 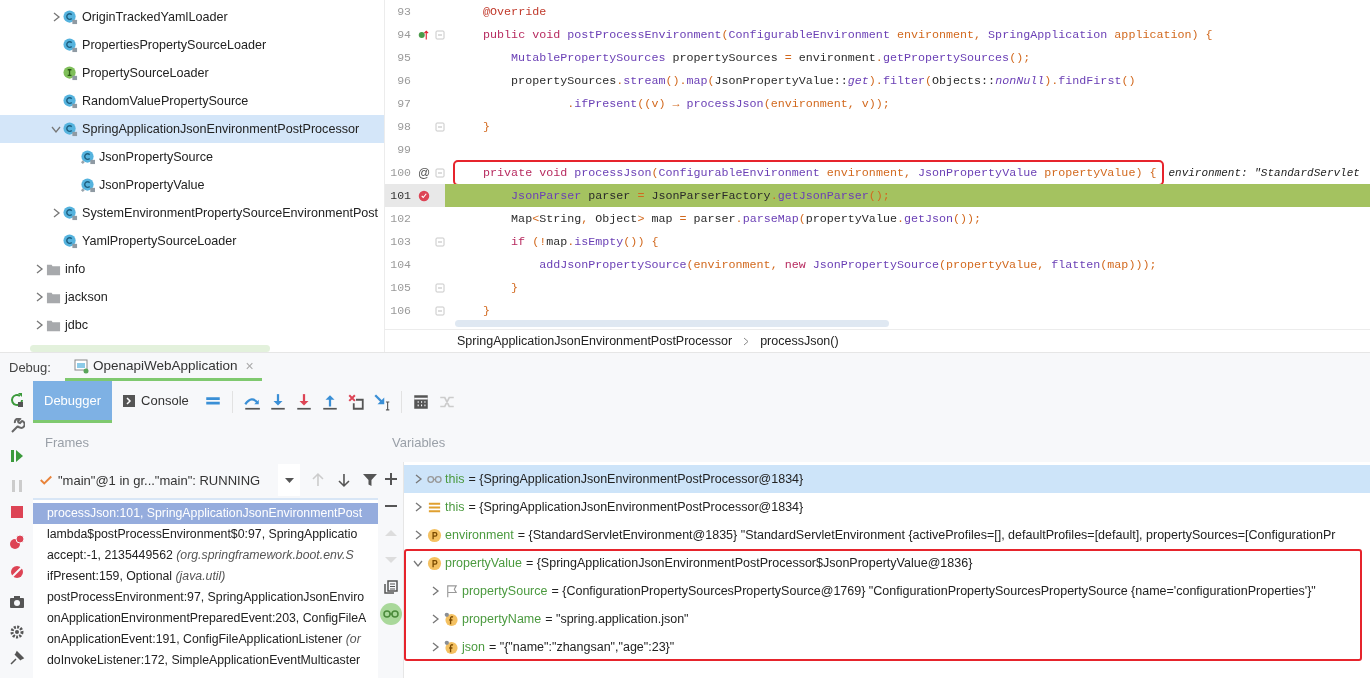 What do you see at coordinates (16, 632) in the screenshot?
I see `settings-icon` at bounding box center [16, 632].